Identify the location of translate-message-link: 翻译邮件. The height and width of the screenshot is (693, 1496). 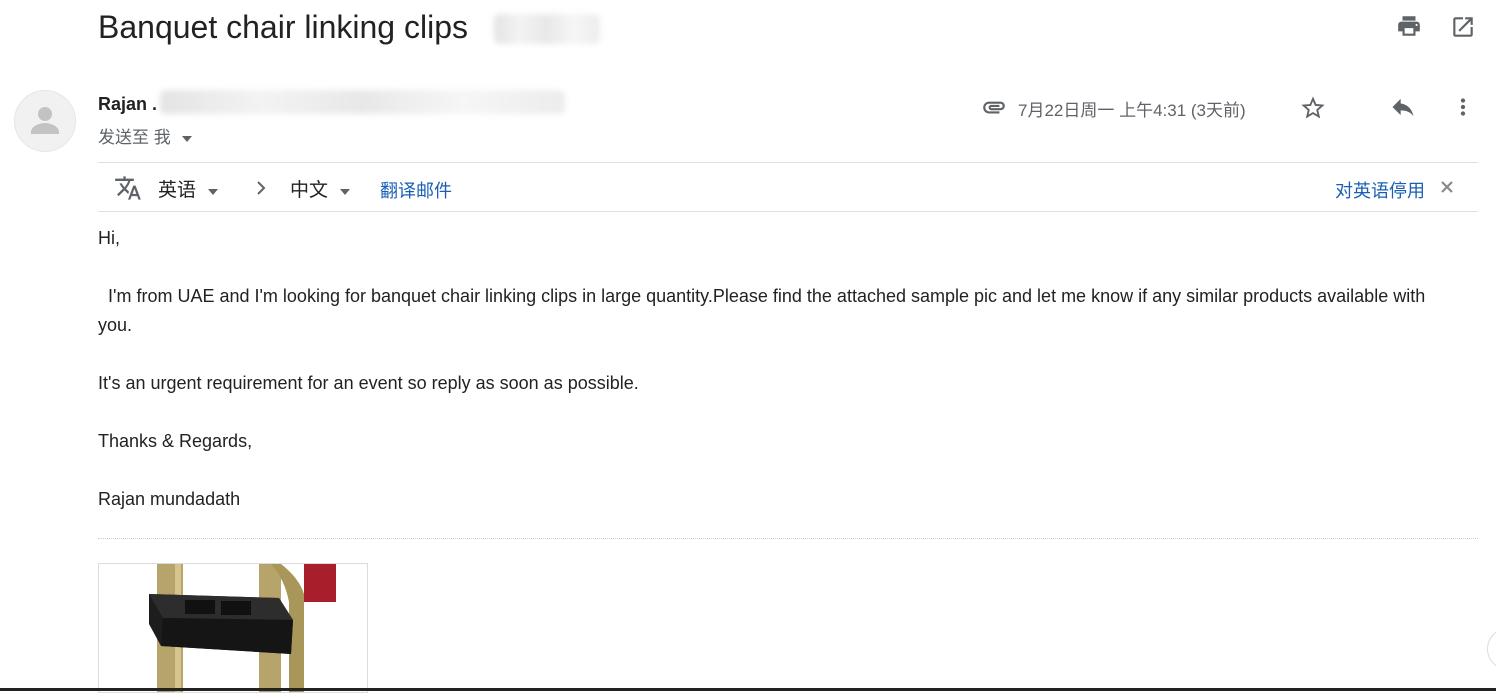
(416, 190).